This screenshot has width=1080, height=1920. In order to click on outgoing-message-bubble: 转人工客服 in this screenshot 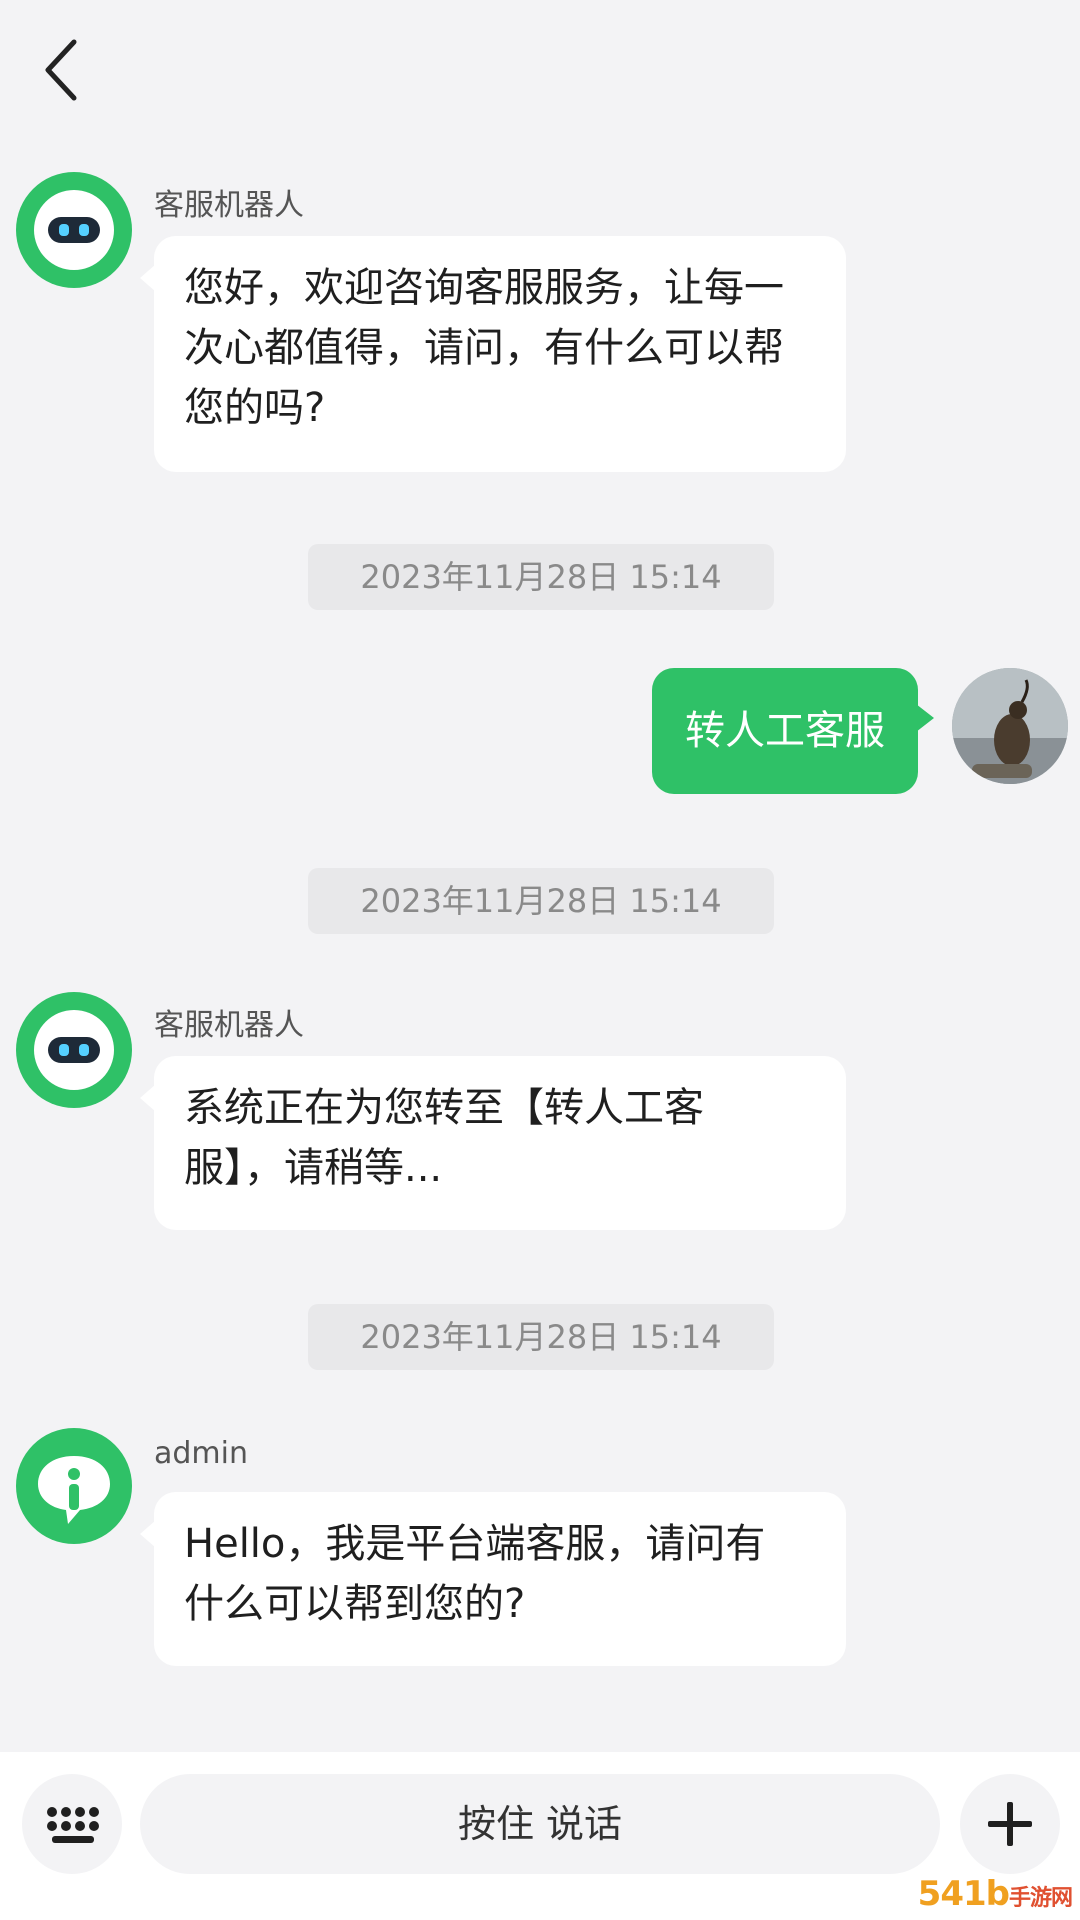, I will do `click(793, 731)`.